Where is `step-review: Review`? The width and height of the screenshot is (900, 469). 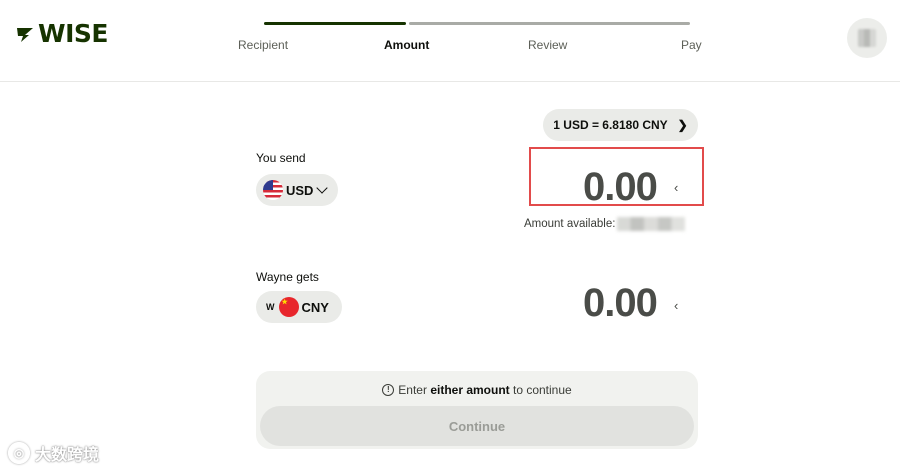 step-review: Review is located at coordinates (548, 45).